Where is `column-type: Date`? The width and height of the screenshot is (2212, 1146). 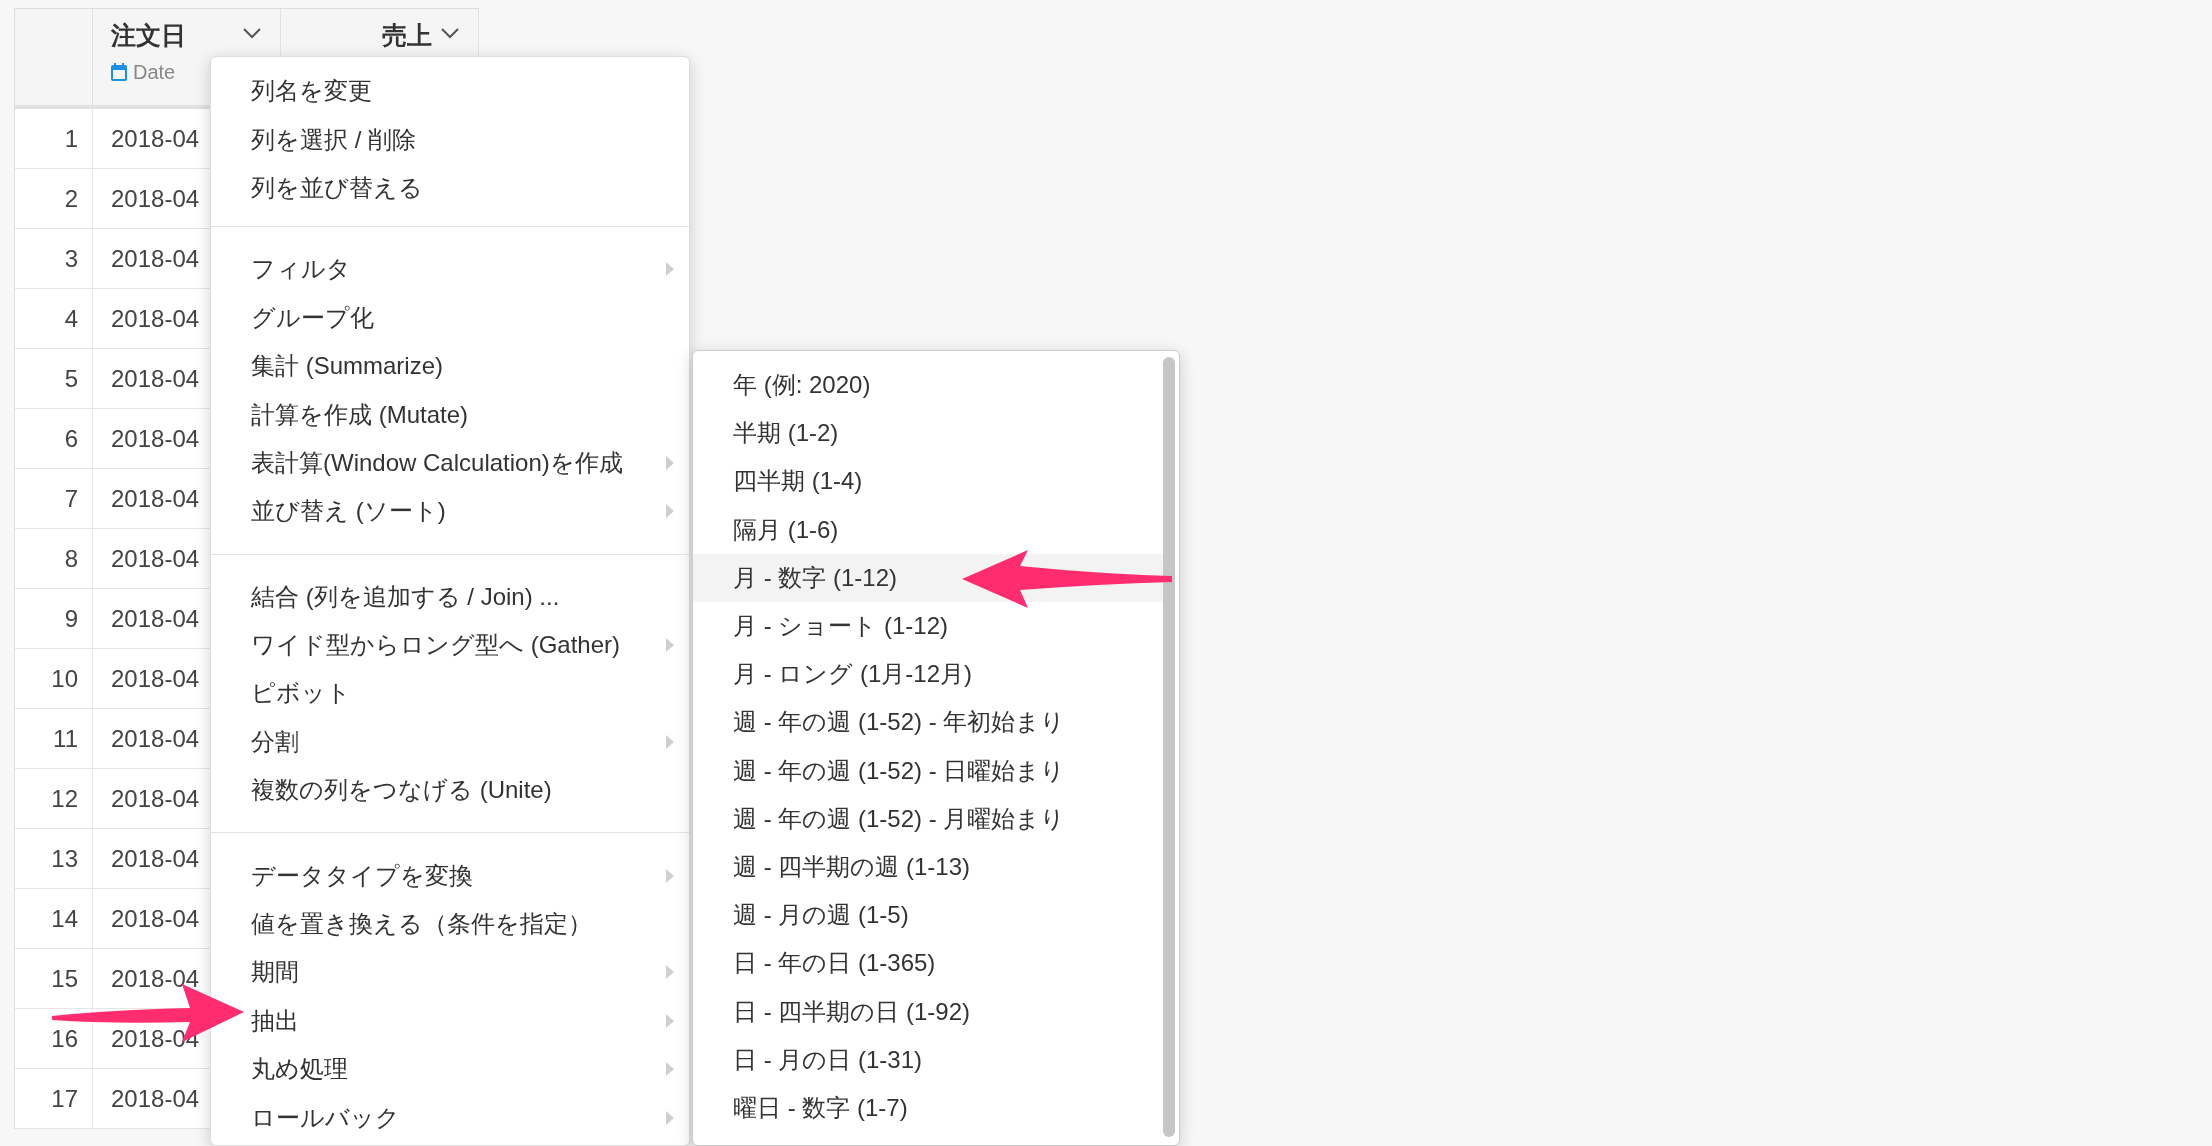
column-type: Date is located at coordinates (154, 72).